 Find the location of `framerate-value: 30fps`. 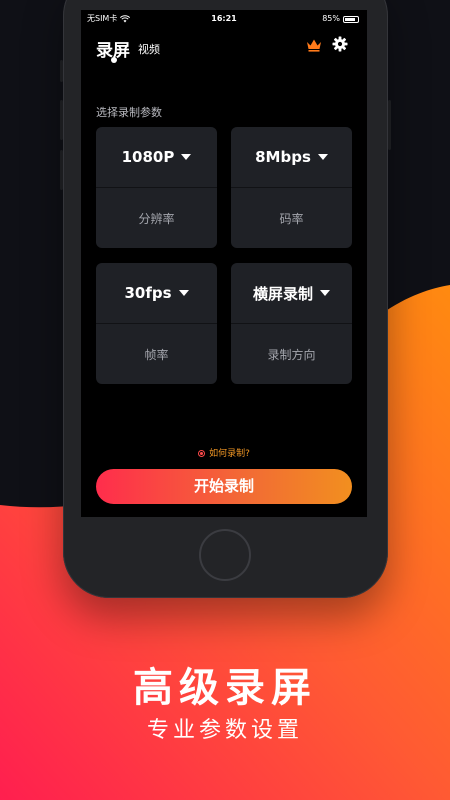

framerate-value: 30fps is located at coordinates (148, 293).